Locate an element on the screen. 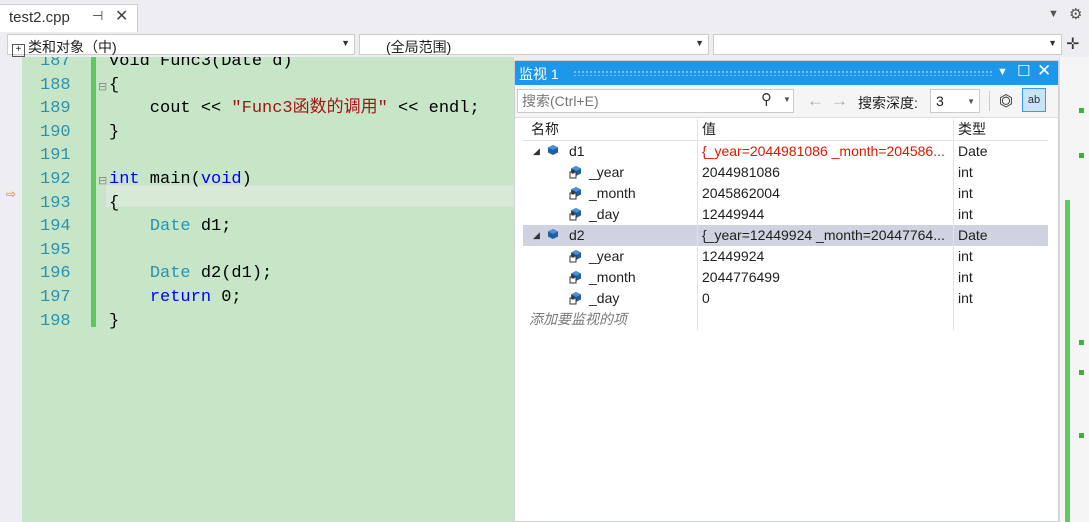 The height and width of the screenshot is (522, 1089). add-watch-item-placeholder: 添加要监视的项 is located at coordinates (612, 319).